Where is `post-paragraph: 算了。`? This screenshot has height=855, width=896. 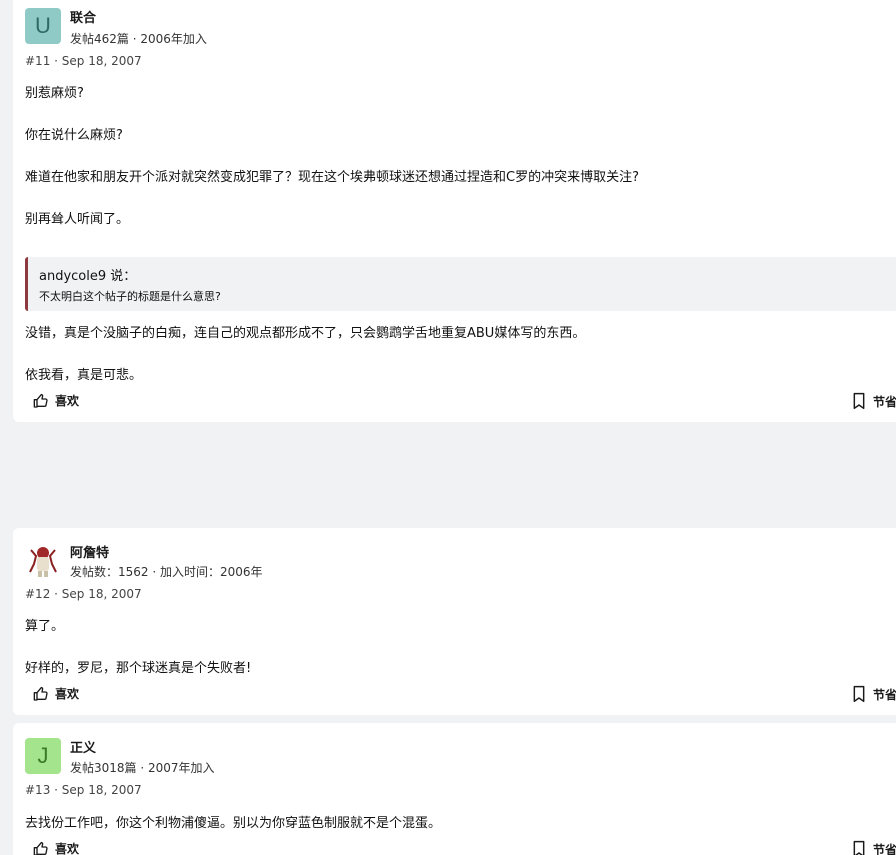
post-paragraph: 算了。 is located at coordinates (45, 626).